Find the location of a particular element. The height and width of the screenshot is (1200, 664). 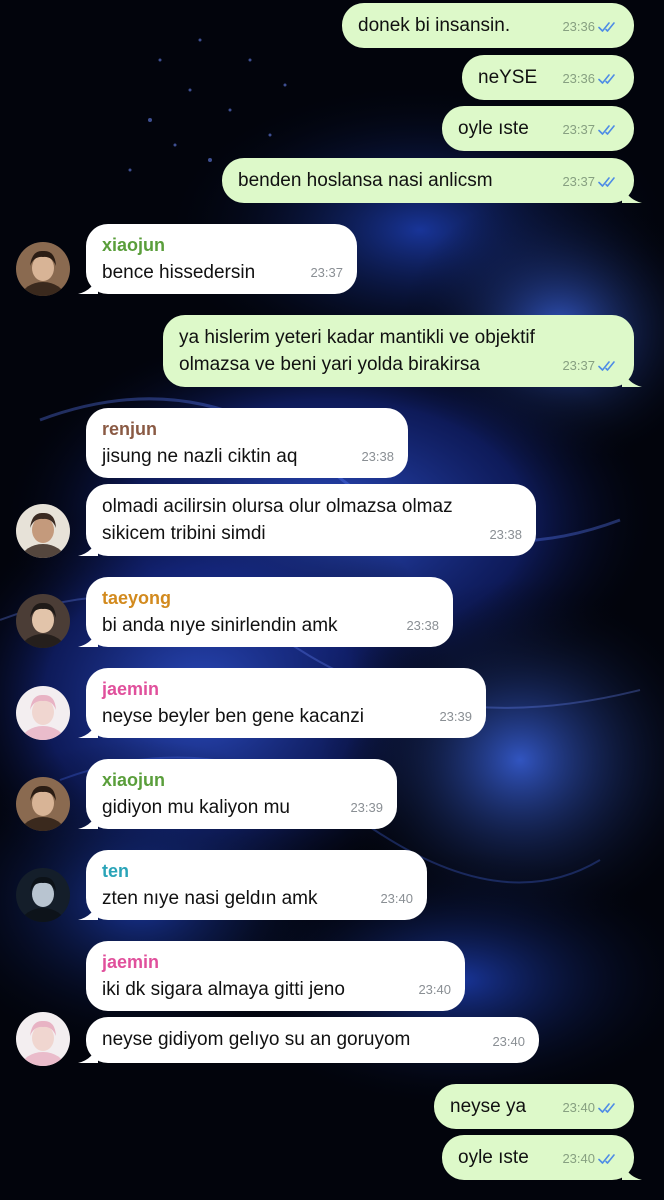

message-text: bi anda nıye sinirlendin amk is located at coordinates (220, 625).